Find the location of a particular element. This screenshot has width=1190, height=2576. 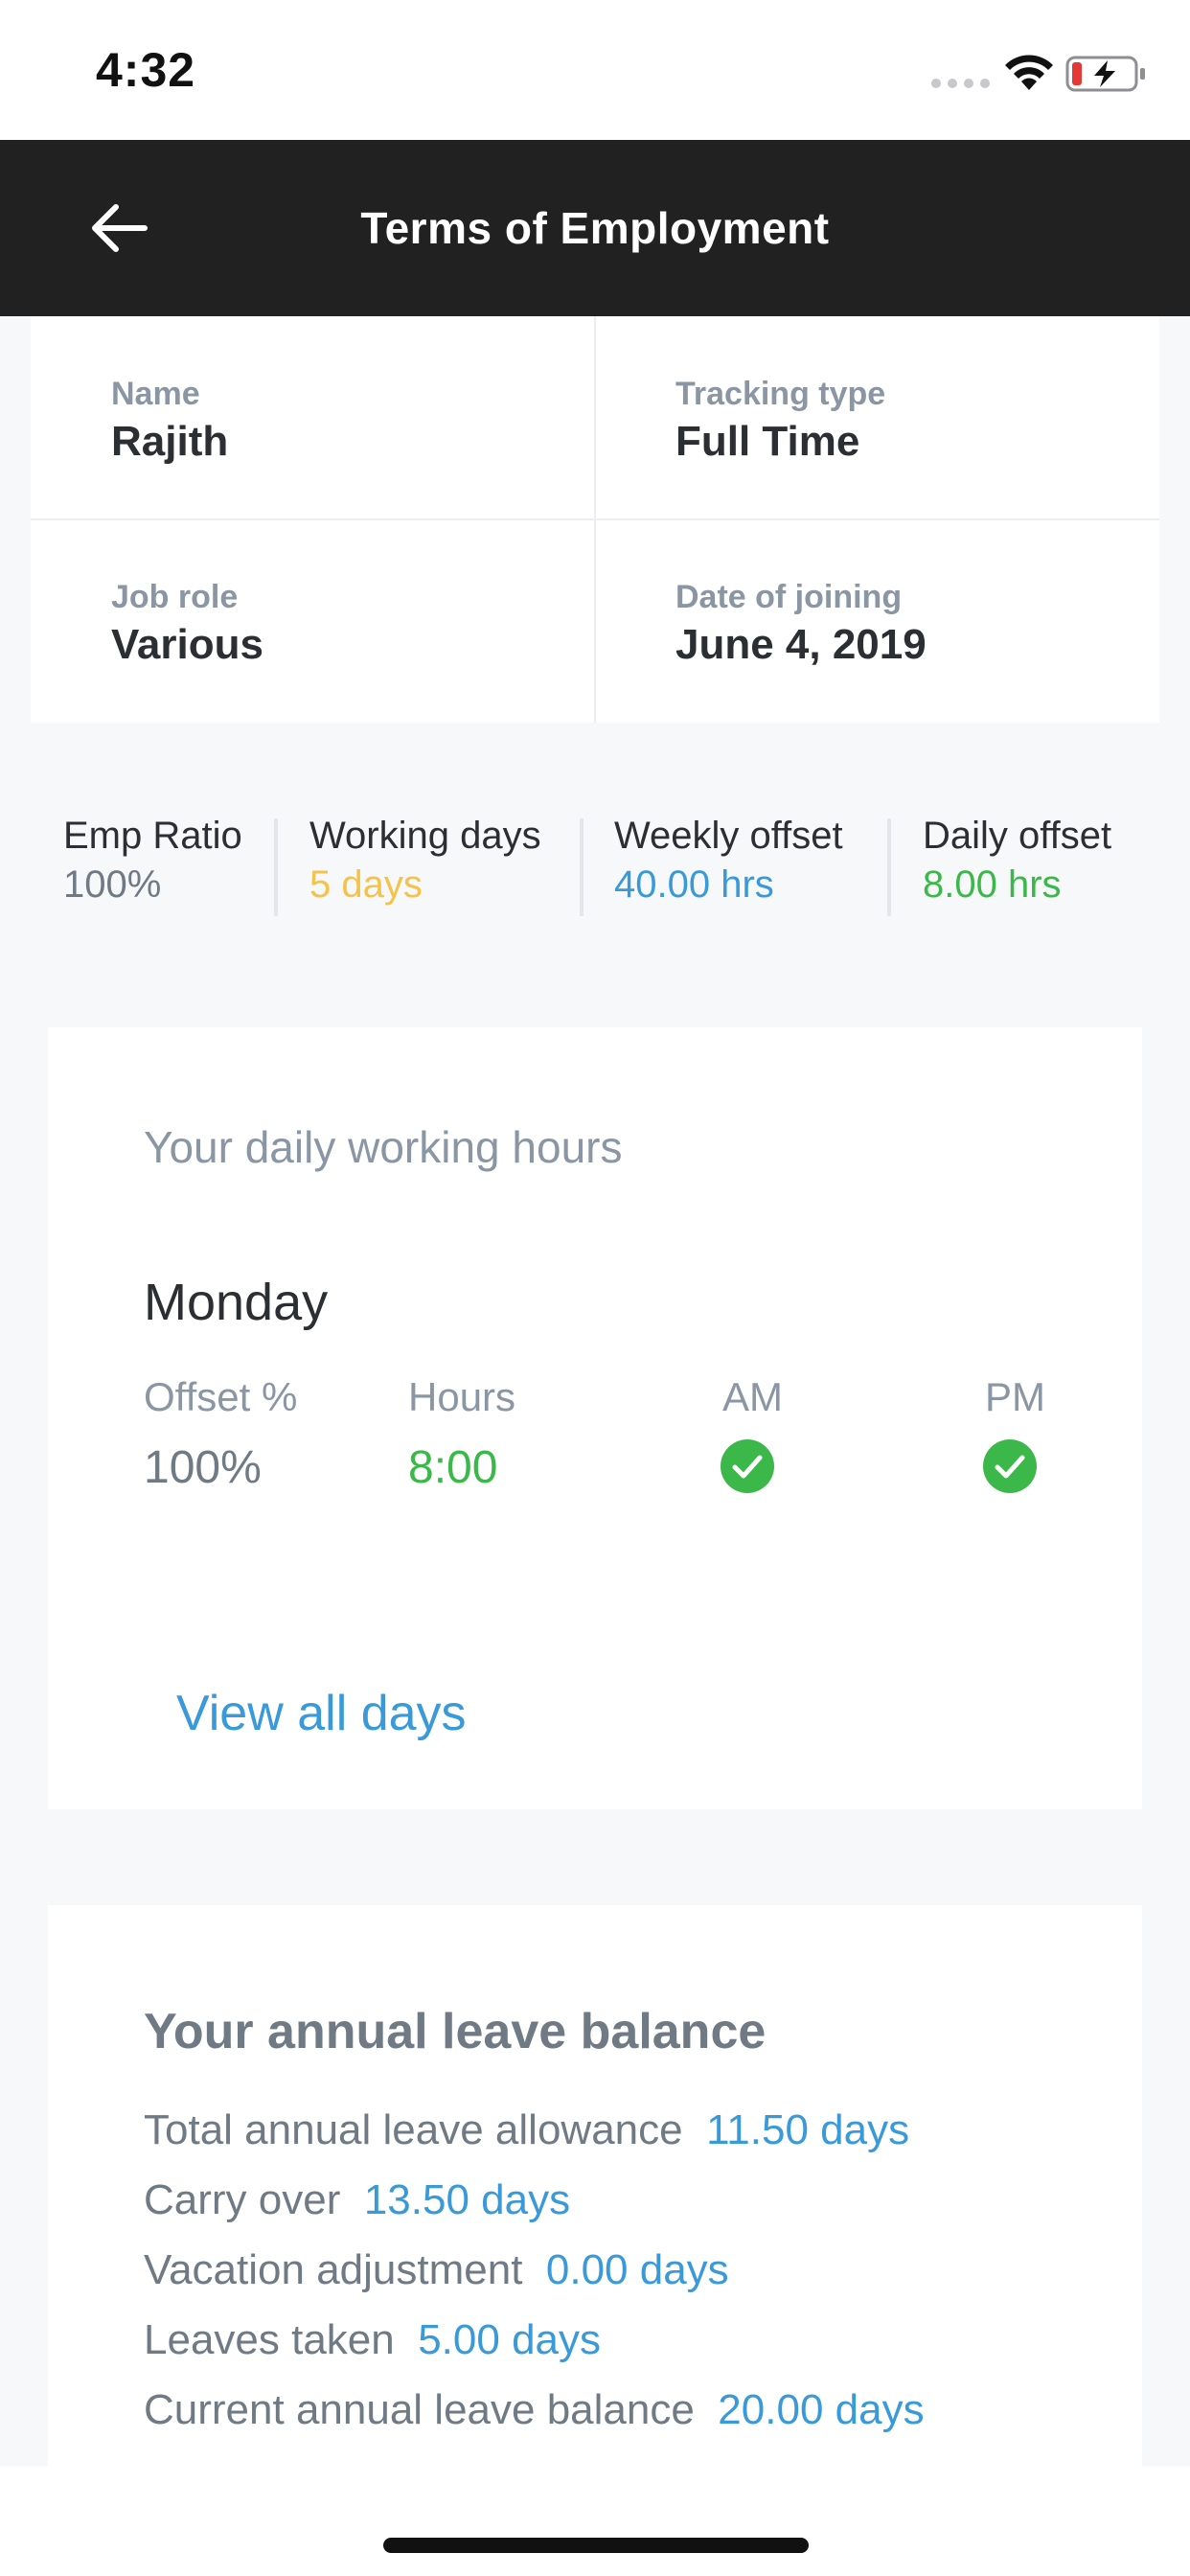

joining-date-cell: Date of joining June 4, 2019 is located at coordinates (877, 621).